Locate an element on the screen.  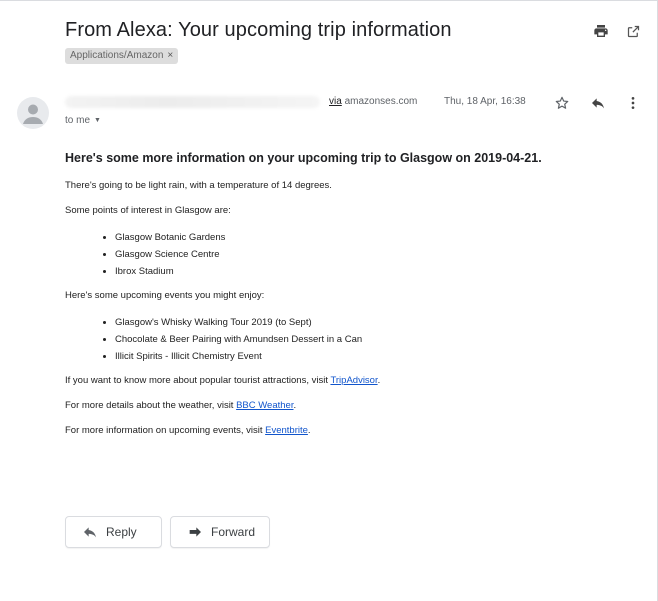
tripadvisor-link: TripAdvisor is located at coordinates (353, 380).